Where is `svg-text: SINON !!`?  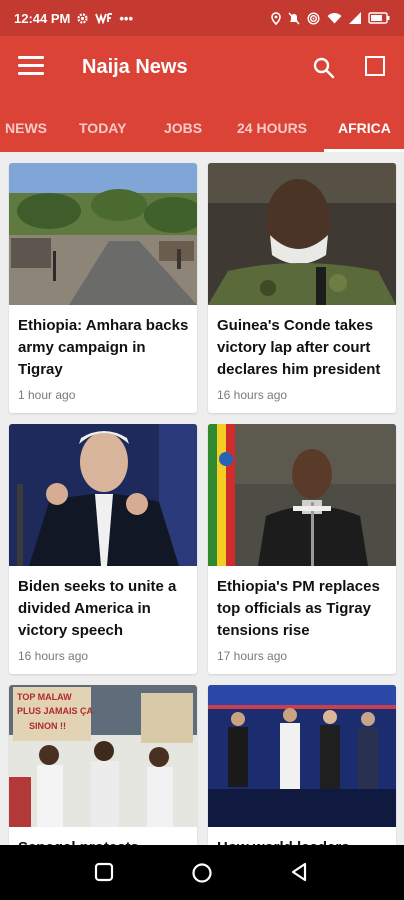
svg-text: SINON !! is located at coordinates (47, 726).